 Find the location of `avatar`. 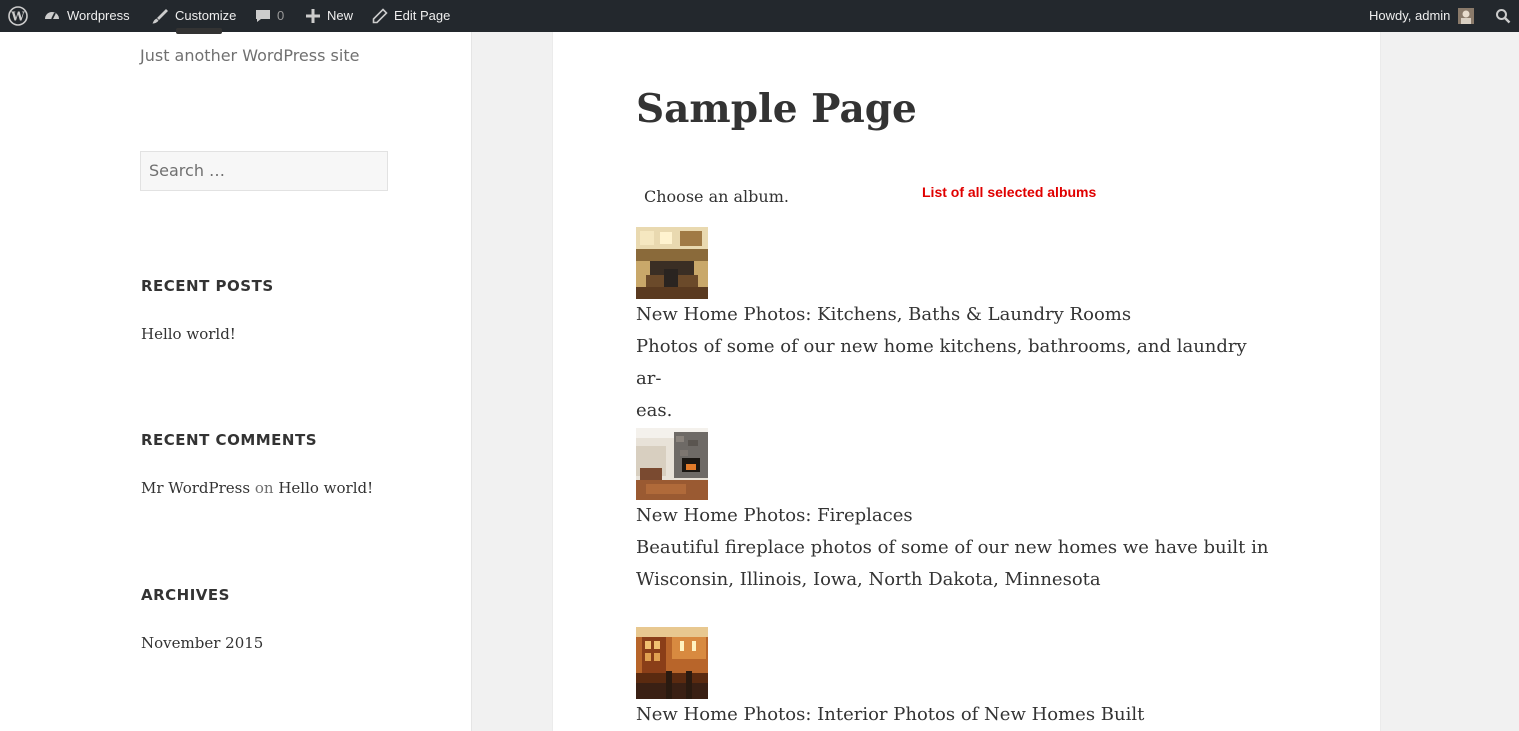

avatar is located at coordinates (1466, 16).